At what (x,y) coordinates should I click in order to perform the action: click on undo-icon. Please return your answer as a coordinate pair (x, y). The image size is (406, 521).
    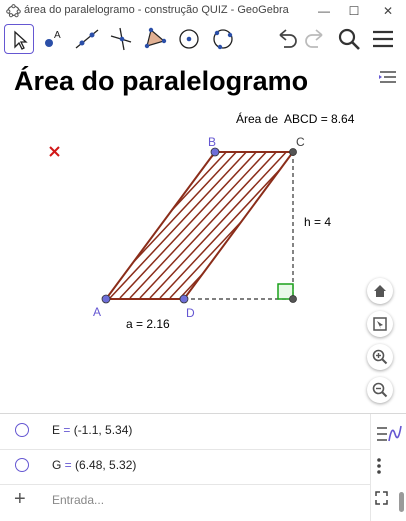
    Looking at the image, I should click on (288, 38).